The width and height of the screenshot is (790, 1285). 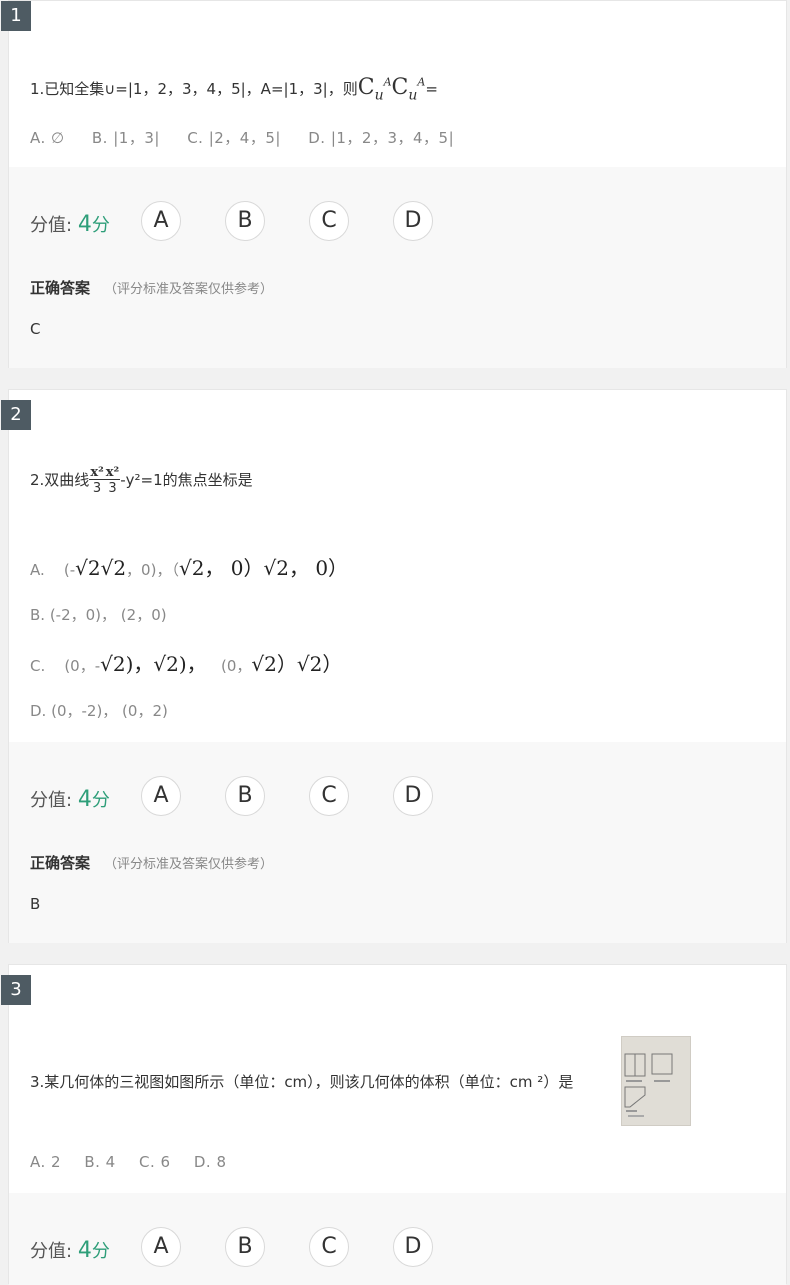 What do you see at coordinates (141, 480) in the screenshot?
I see `question-stem: 2.双曲线 x² 3 x² 3 -y²=1的焦点坐标是` at bounding box center [141, 480].